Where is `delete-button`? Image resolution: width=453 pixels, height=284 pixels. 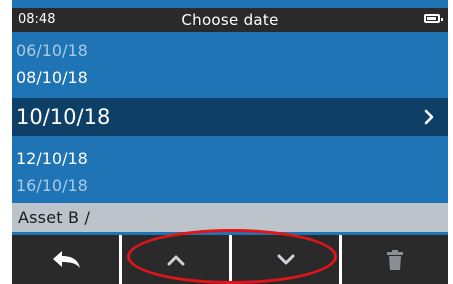
delete-button is located at coordinates (395, 259).